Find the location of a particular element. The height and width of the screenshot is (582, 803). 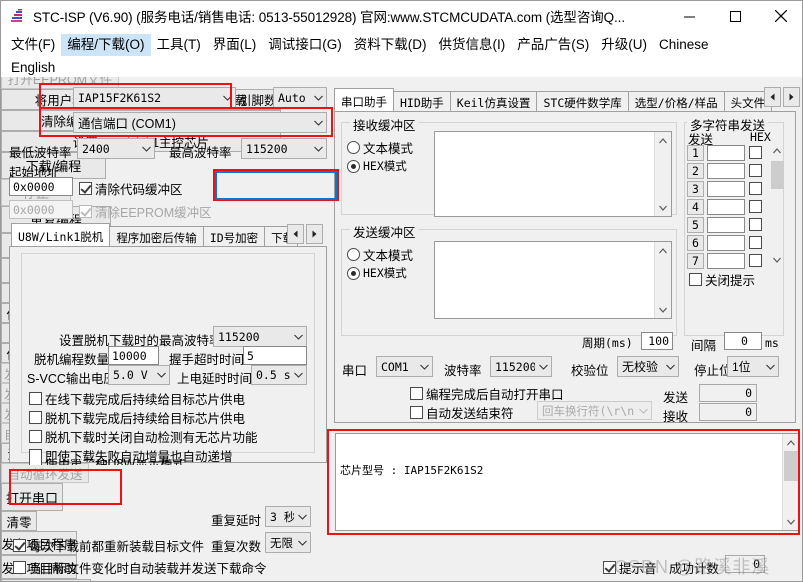

multisend-row-button: 3 is located at coordinates (695, 188).